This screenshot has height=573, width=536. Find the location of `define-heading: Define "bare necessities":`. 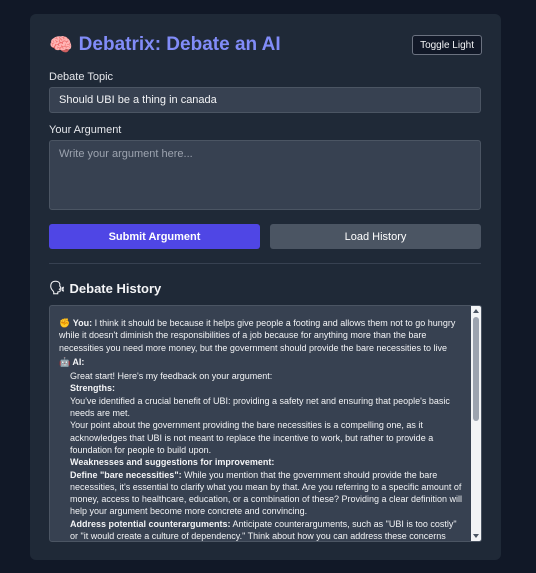

define-heading: Define "bare necessities": is located at coordinates (126, 474).